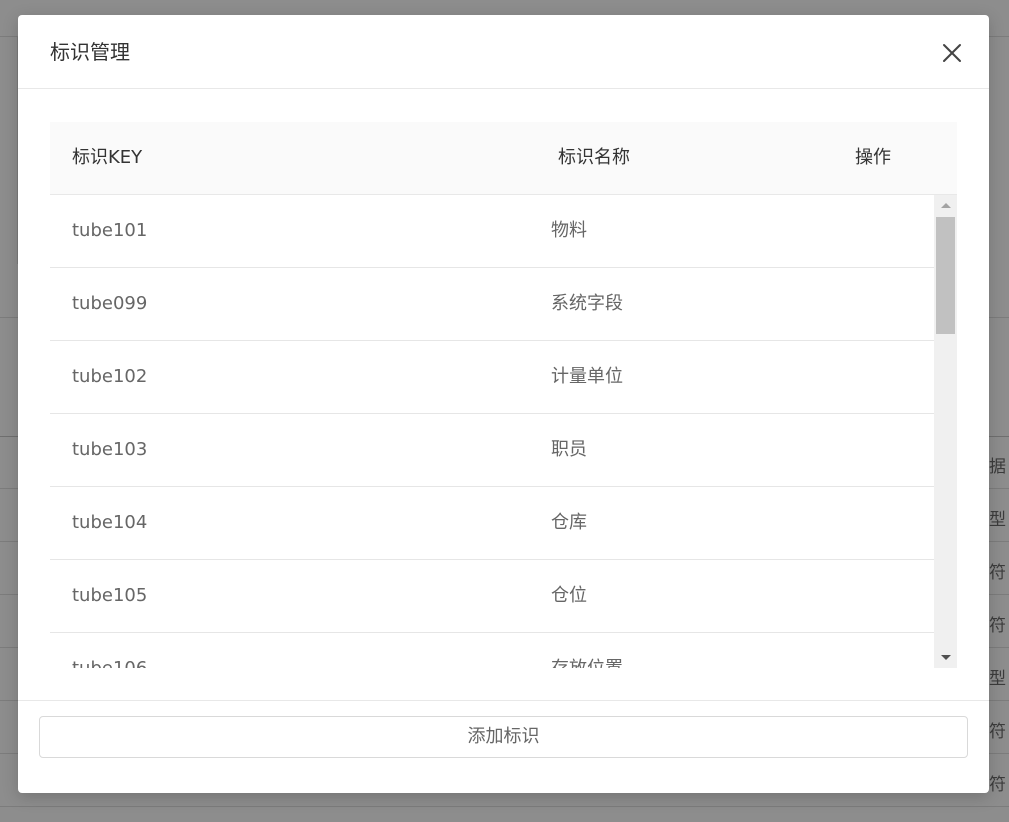 This screenshot has width=1009, height=822. I want to click on dialog-footer: 添加标识, so click(503, 746).